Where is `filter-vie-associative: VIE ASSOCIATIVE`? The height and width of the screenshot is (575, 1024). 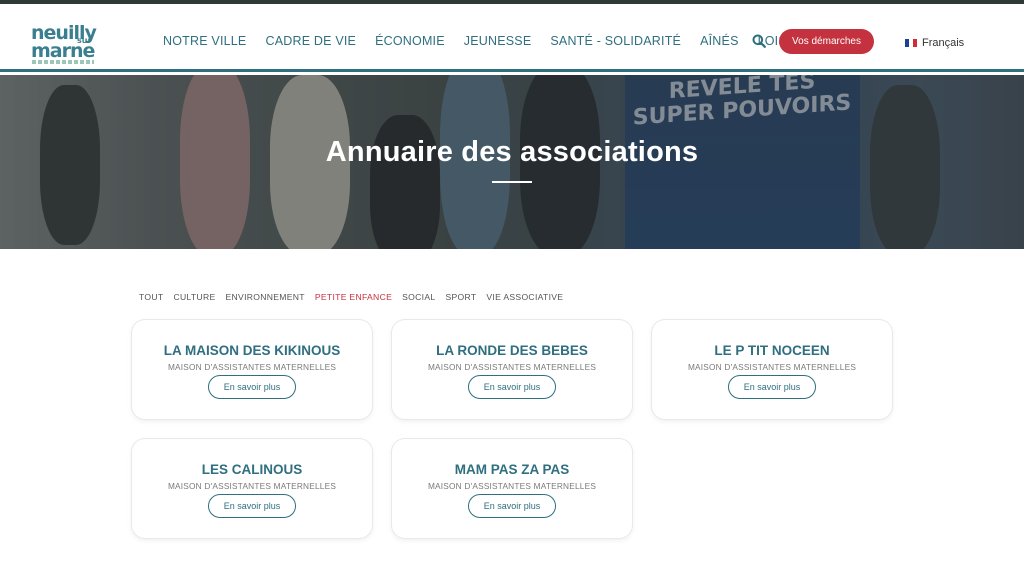 filter-vie-associative: VIE ASSOCIATIVE is located at coordinates (524, 297).